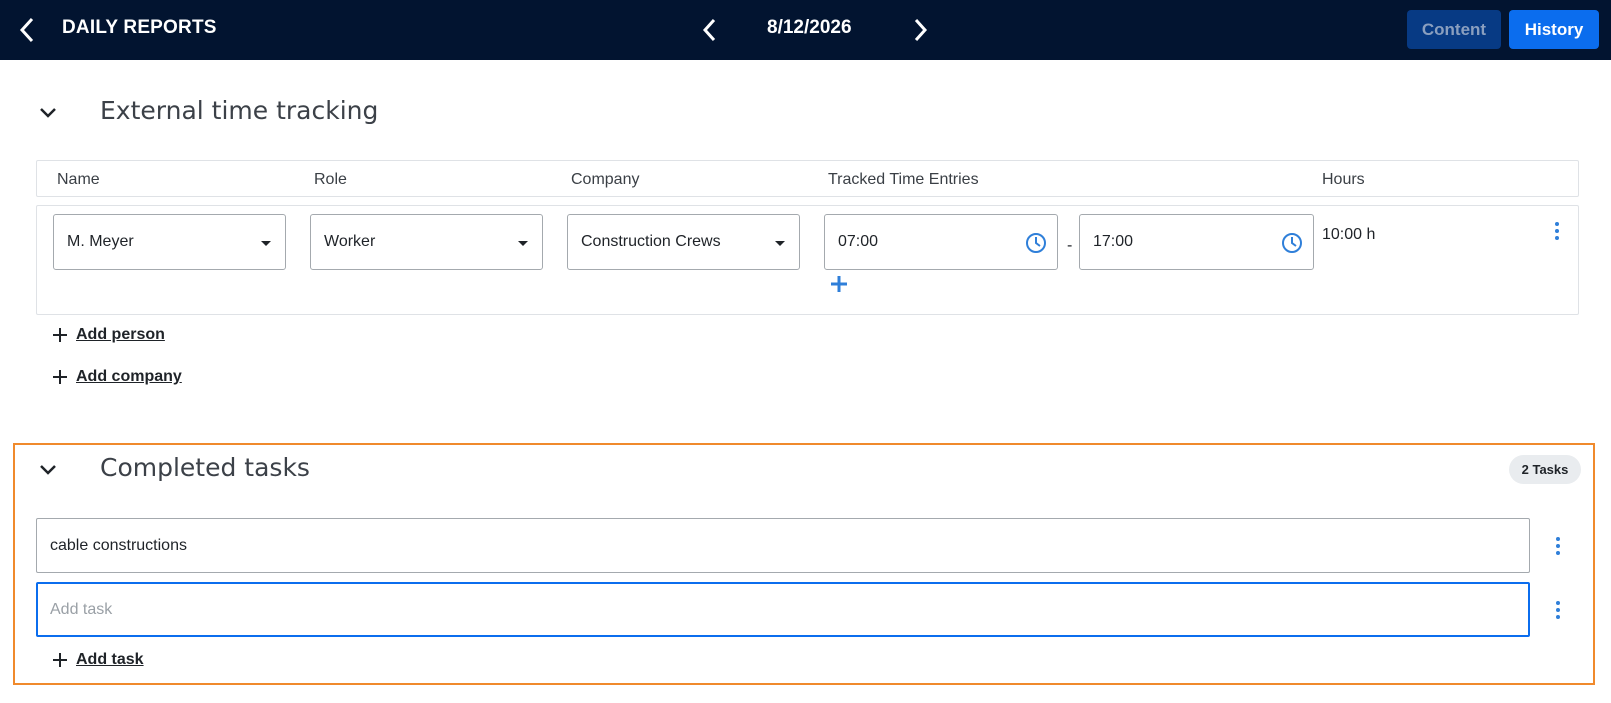 This screenshot has height=703, width=1611. I want to click on row-more-button, so click(1557, 231).